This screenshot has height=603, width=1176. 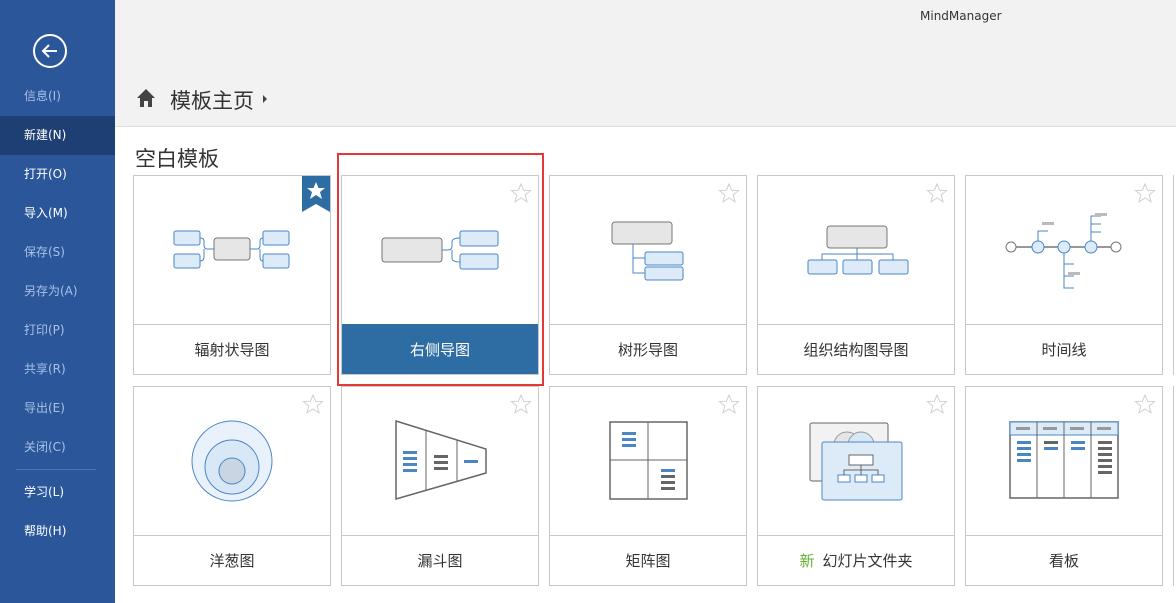 I want to click on chevron-right-icon, so click(x=265, y=99).